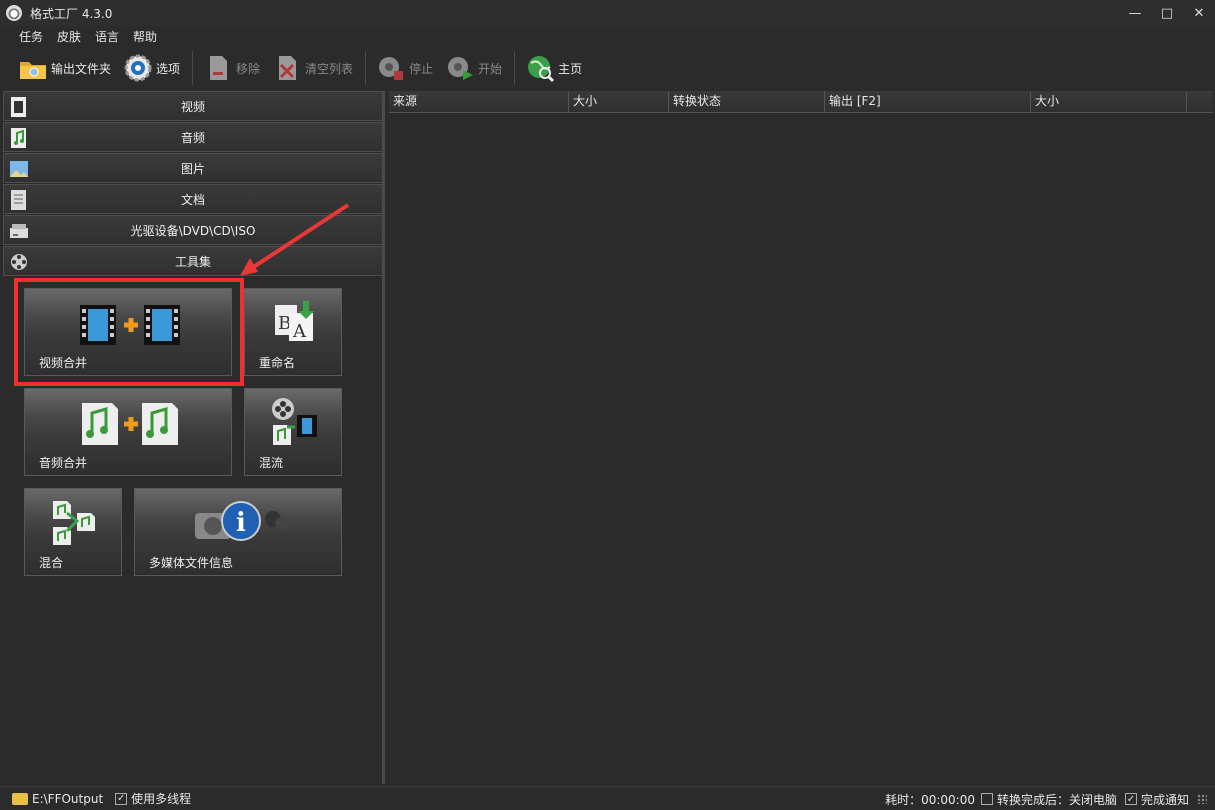  What do you see at coordinates (1130, 799) in the screenshot?
I see `notify-checkbox: ✓` at bounding box center [1130, 799].